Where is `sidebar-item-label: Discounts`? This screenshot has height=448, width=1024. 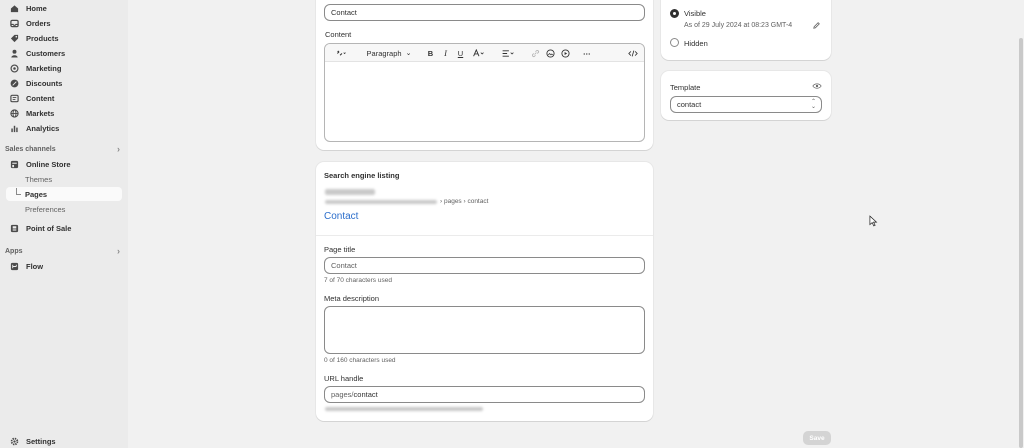
sidebar-item-label: Discounts is located at coordinates (44, 83).